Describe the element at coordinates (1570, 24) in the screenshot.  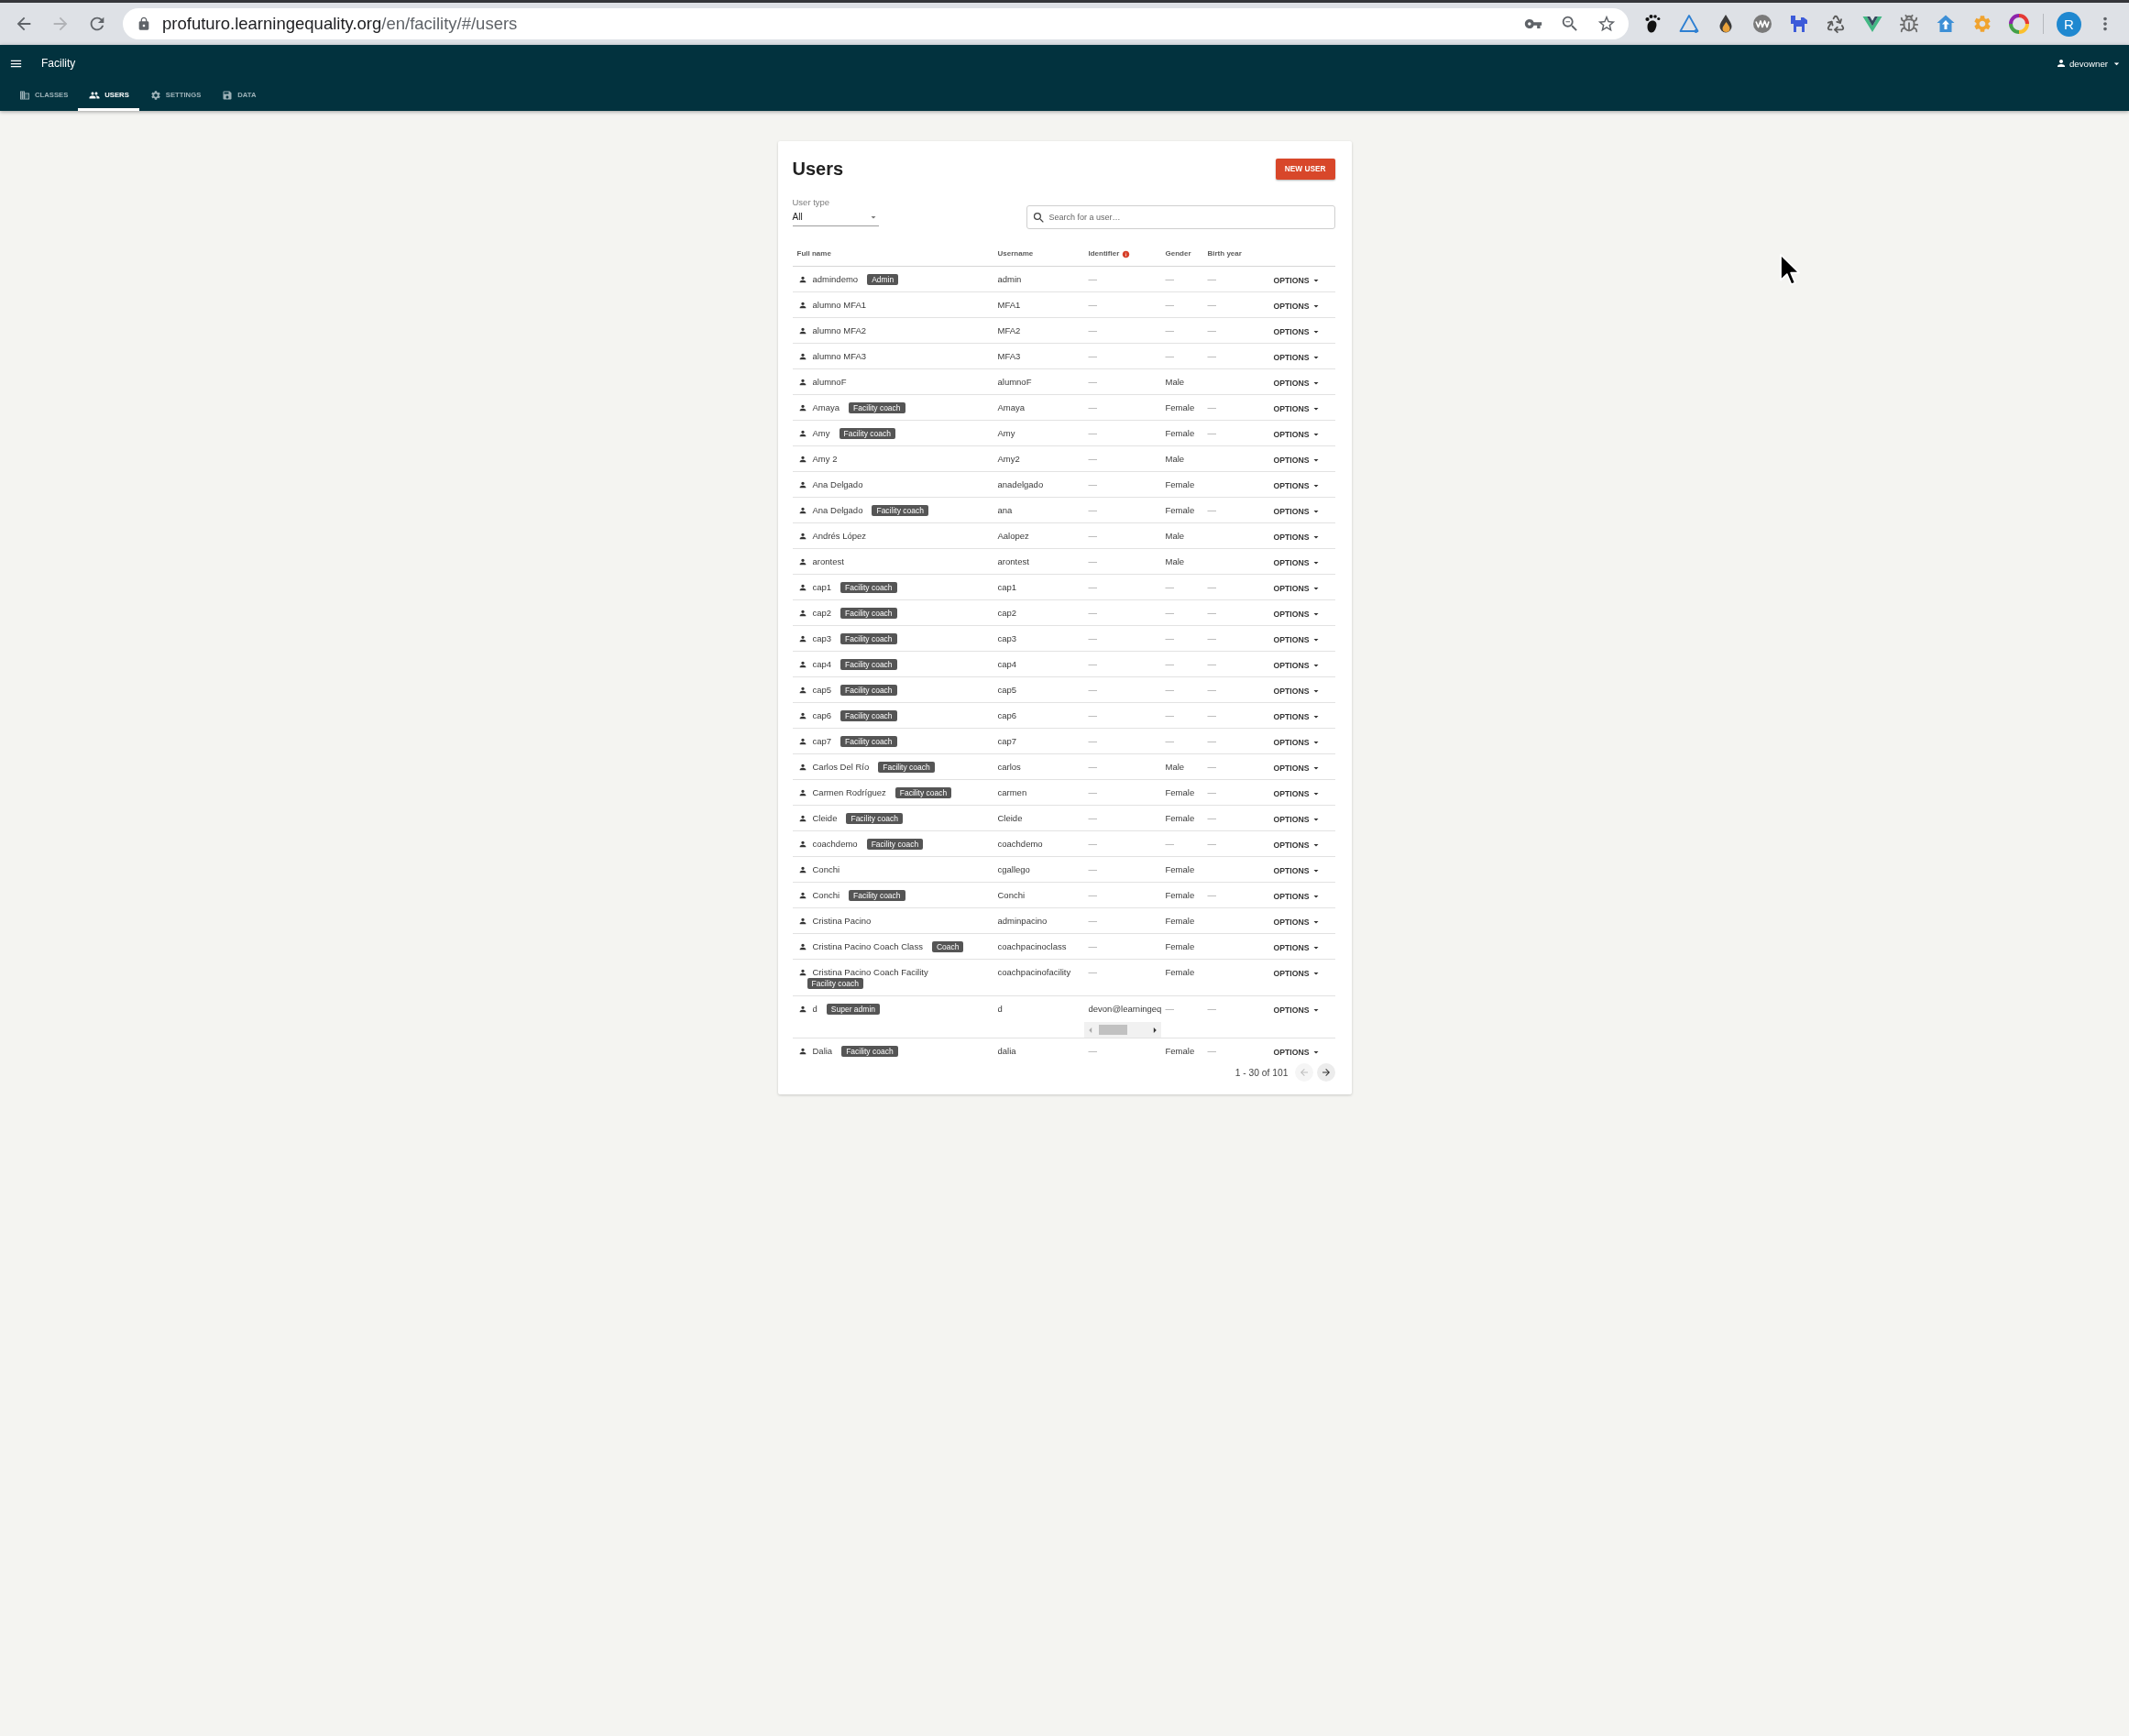
I see `zoom-out-icon` at that location.